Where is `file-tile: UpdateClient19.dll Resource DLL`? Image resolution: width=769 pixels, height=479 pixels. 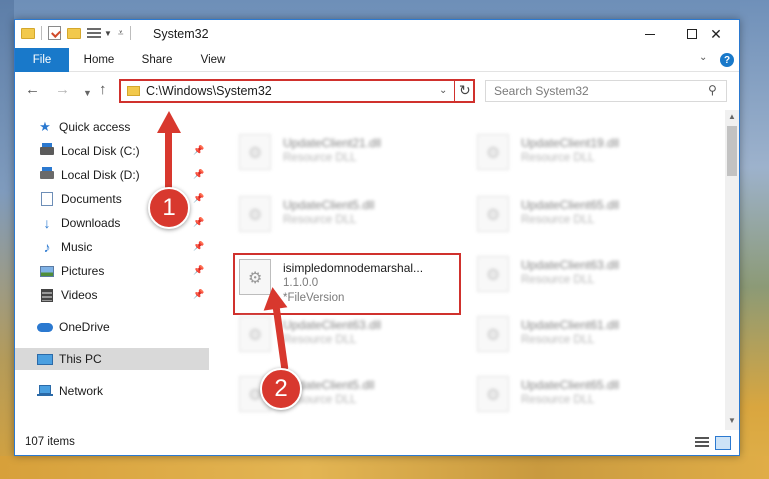 file-tile: UpdateClient19.dll Resource DLL is located at coordinates (586, 155).